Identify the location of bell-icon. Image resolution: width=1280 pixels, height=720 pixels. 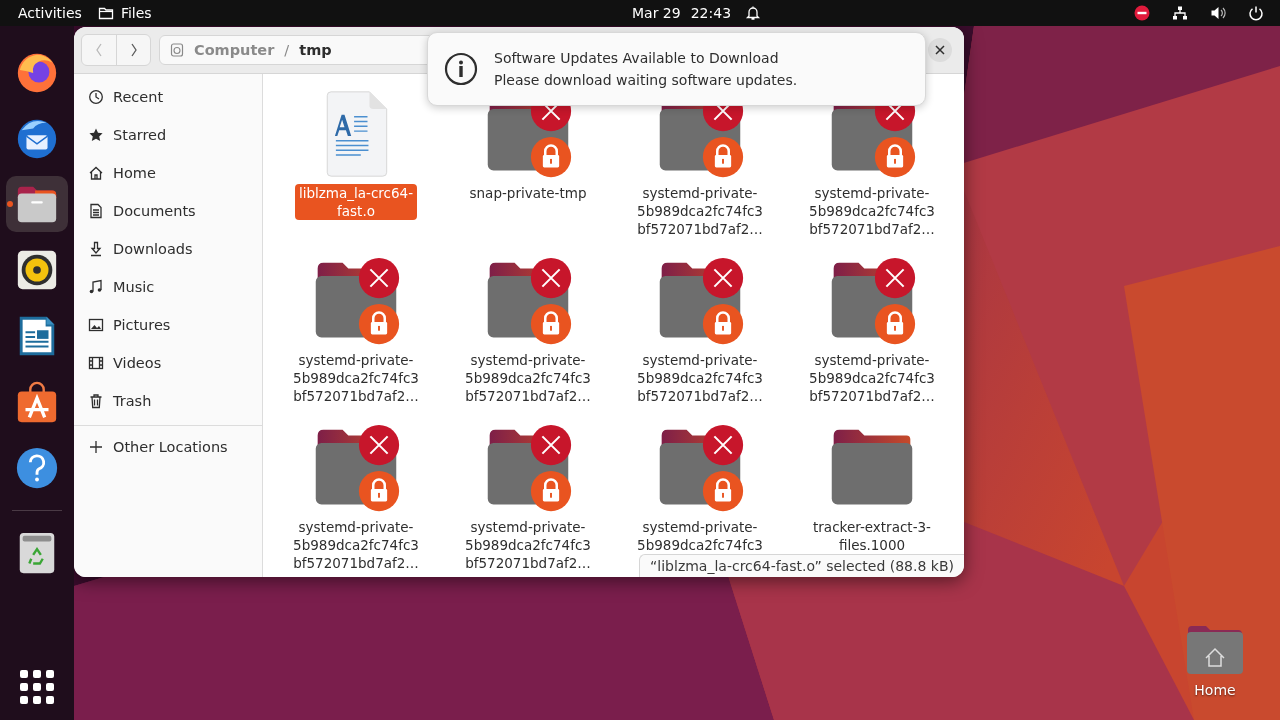
(753, 13).